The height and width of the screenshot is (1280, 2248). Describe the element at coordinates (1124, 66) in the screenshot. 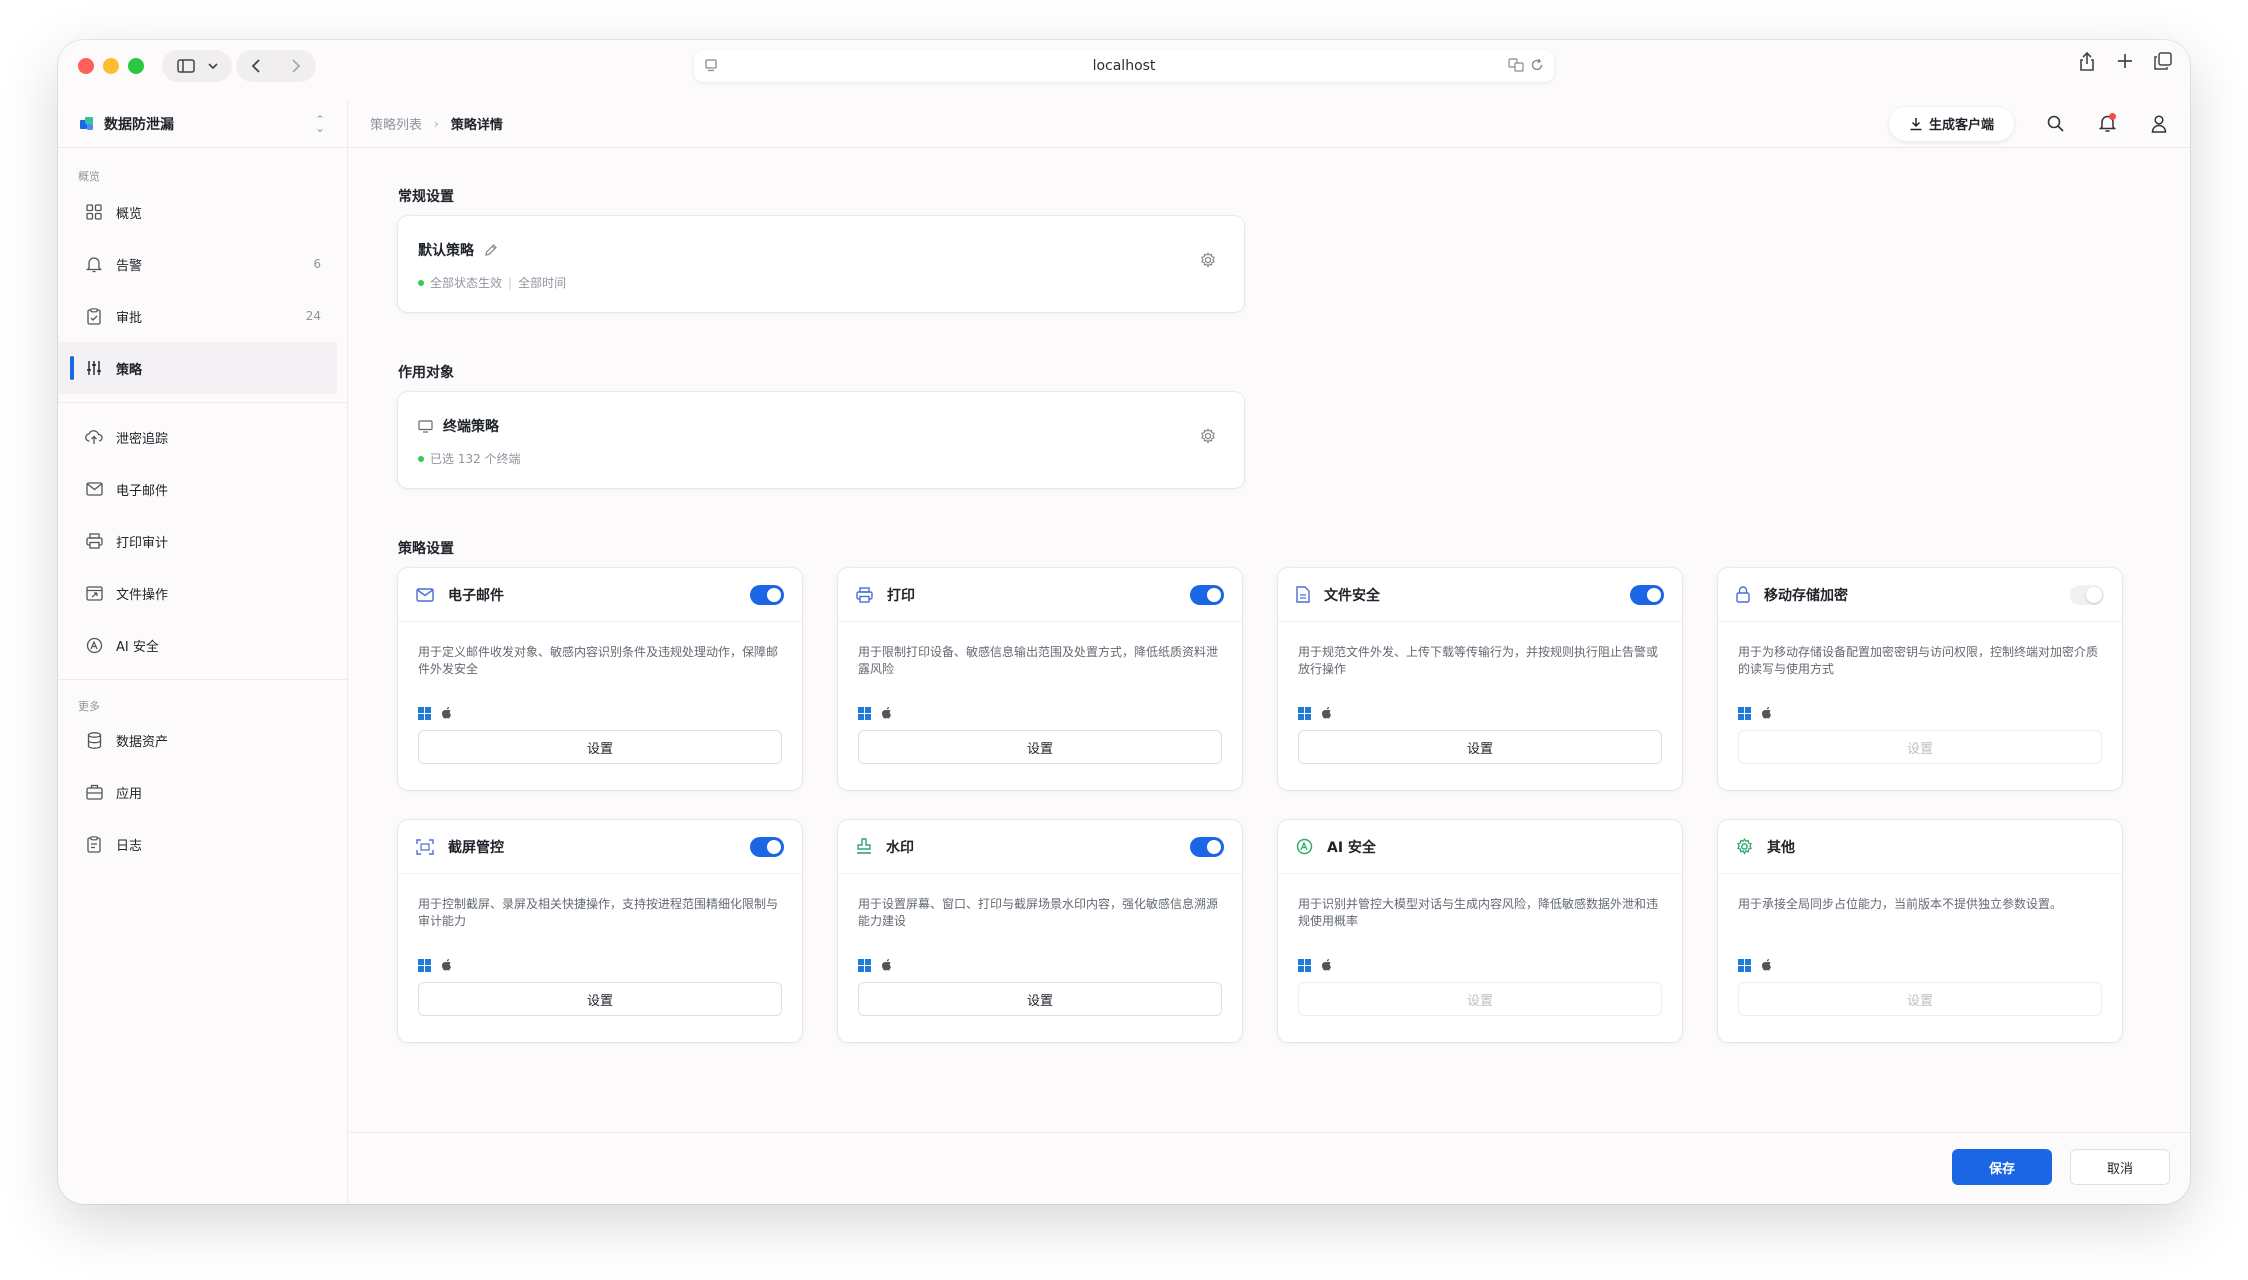

I see `address-bar: localhost` at that location.